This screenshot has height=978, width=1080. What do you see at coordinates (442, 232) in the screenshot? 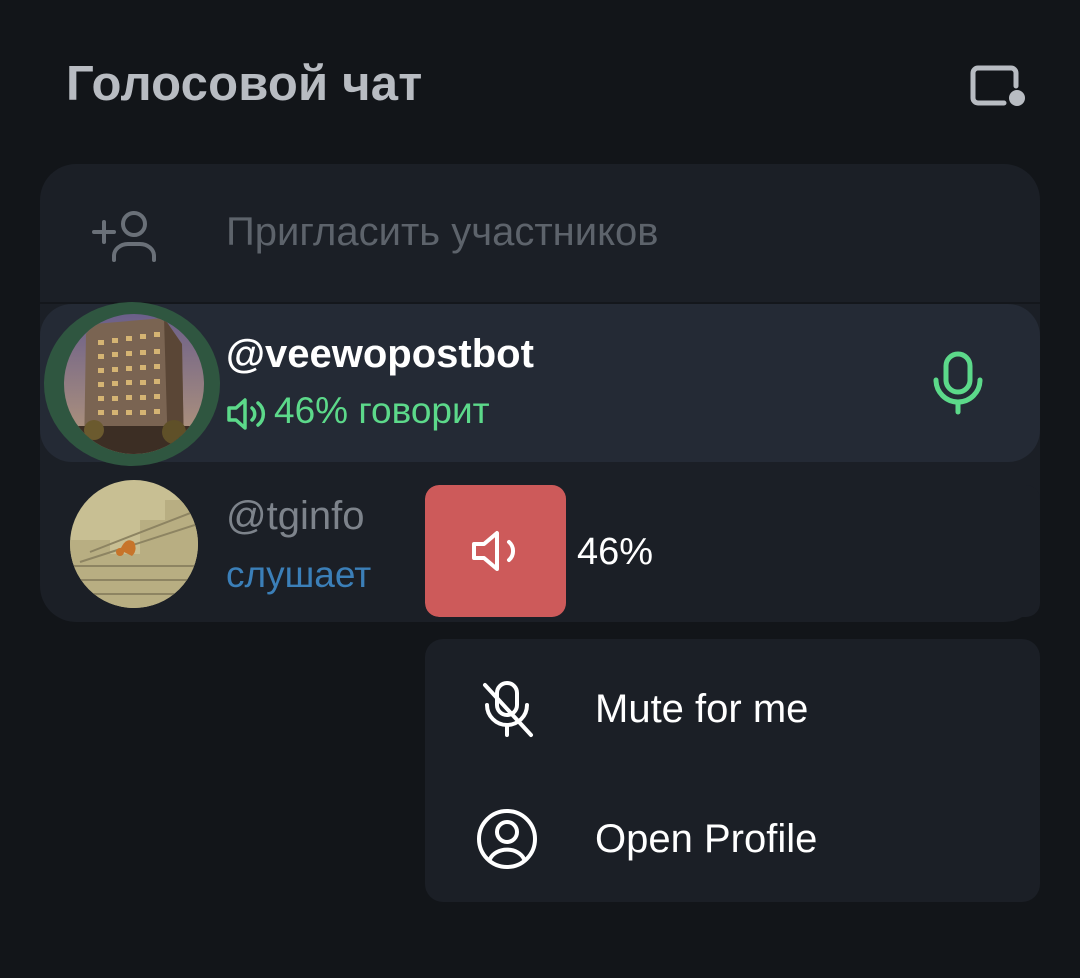
I see `invite-members-label: Пригласить участников` at bounding box center [442, 232].